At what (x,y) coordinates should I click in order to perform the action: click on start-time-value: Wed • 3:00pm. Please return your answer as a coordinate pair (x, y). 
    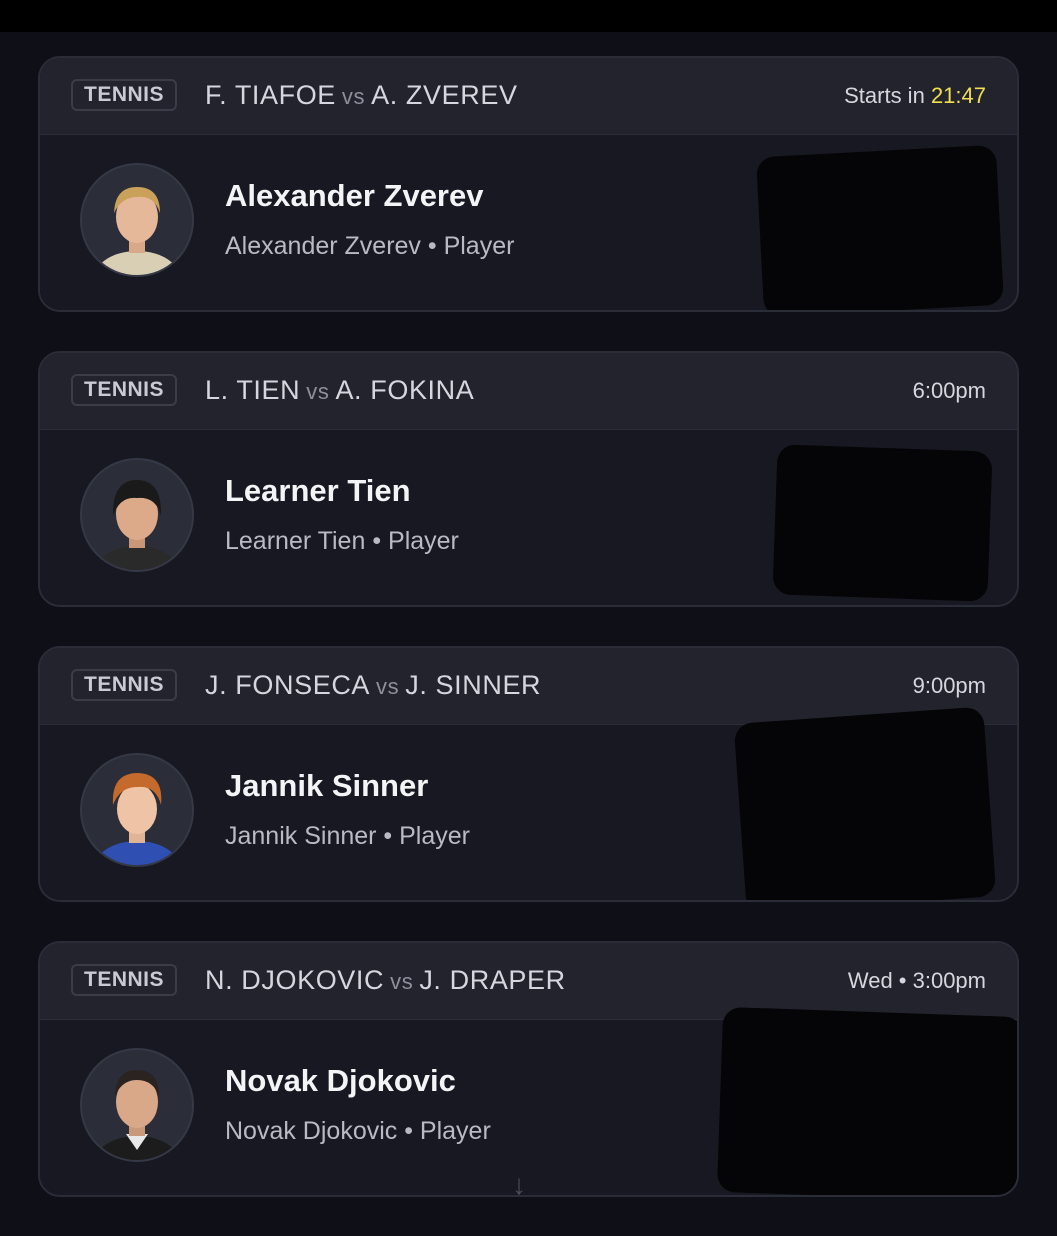
    Looking at the image, I should click on (916, 980).